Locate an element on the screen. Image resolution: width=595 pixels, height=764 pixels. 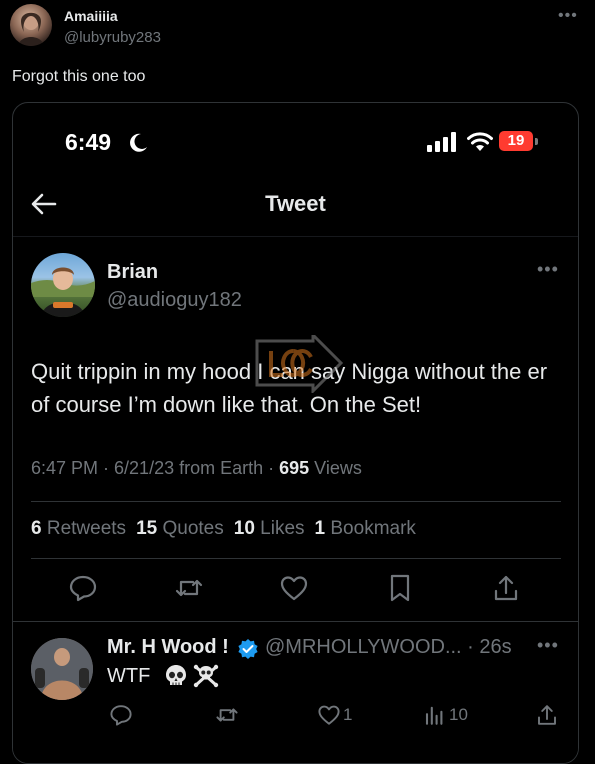
tweet-meta: 6:47 PM · 6/21/23 from Earth · 695 Views is located at coordinates (196, 468).